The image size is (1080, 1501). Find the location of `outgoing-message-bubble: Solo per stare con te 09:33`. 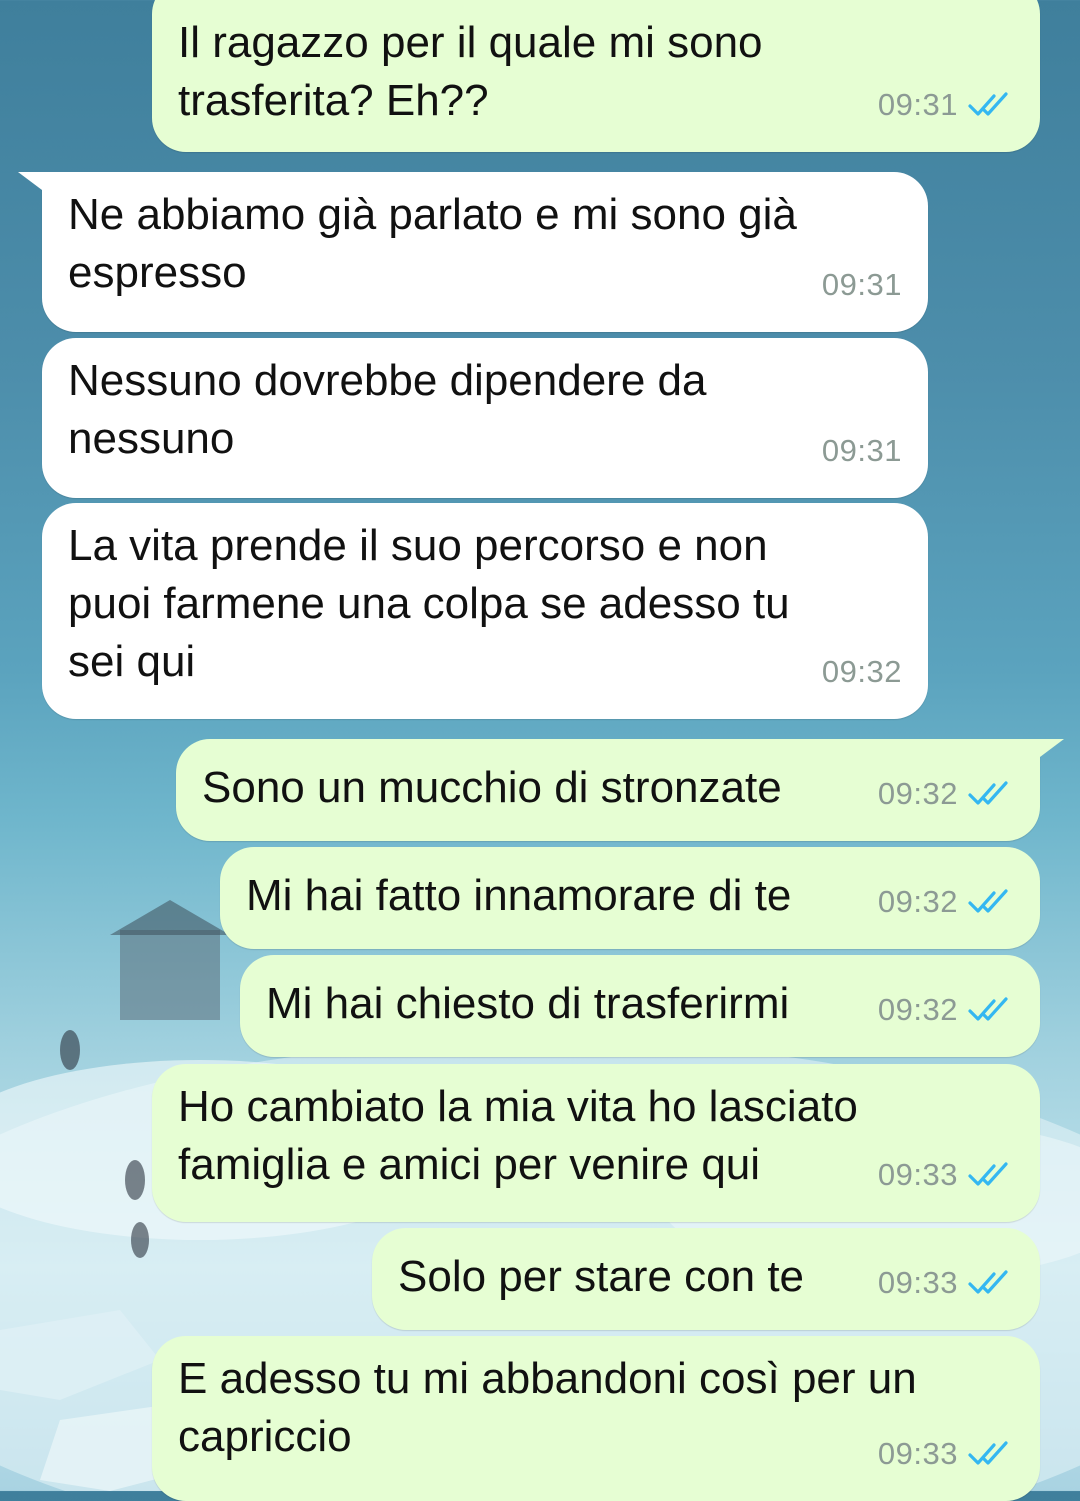

outgoing-message-bubble: Solo per stare con te 09:33 is located at coordinates (706, 1279).